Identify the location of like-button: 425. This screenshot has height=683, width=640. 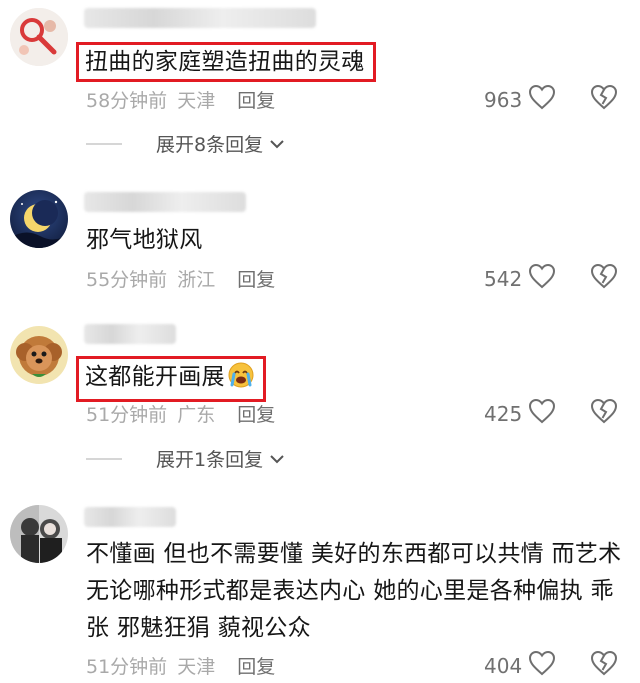
(520, 413).